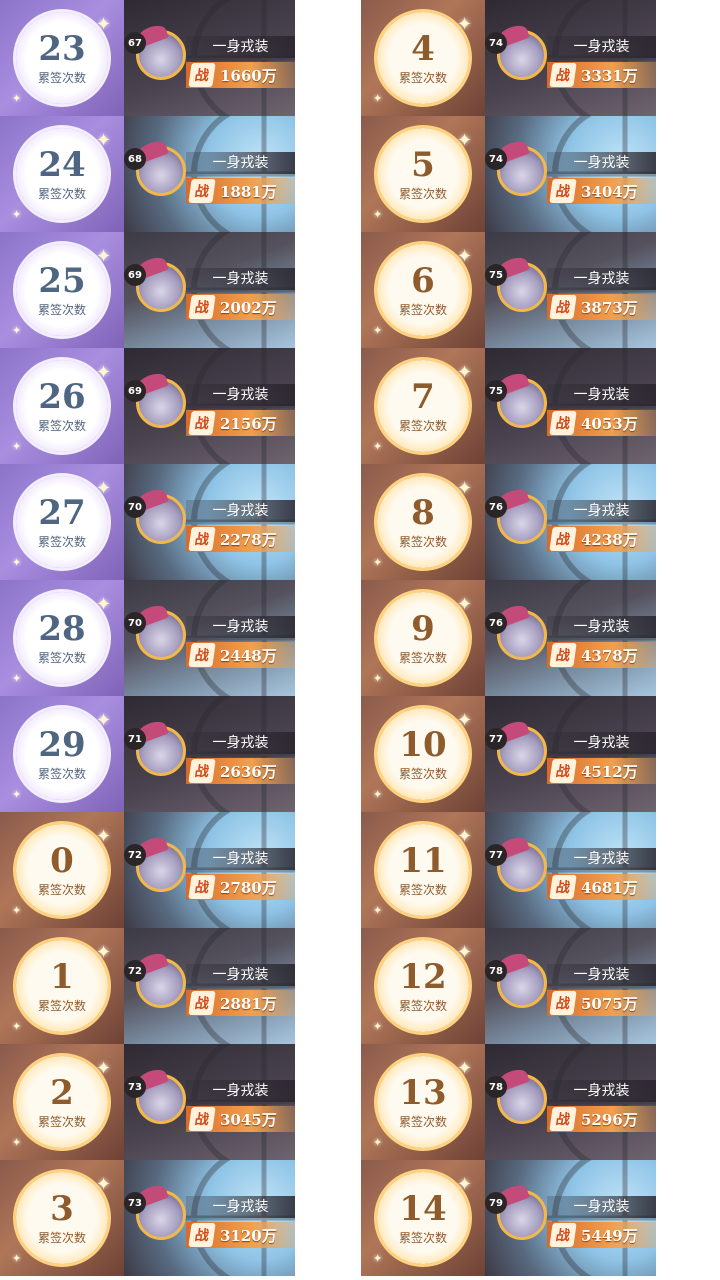 The image size is (720, 1280). What do you see at coordinates (62, 1092) in the screenshot?
I see `checkin-count-number: 2` at bounding box center [62, 1092].